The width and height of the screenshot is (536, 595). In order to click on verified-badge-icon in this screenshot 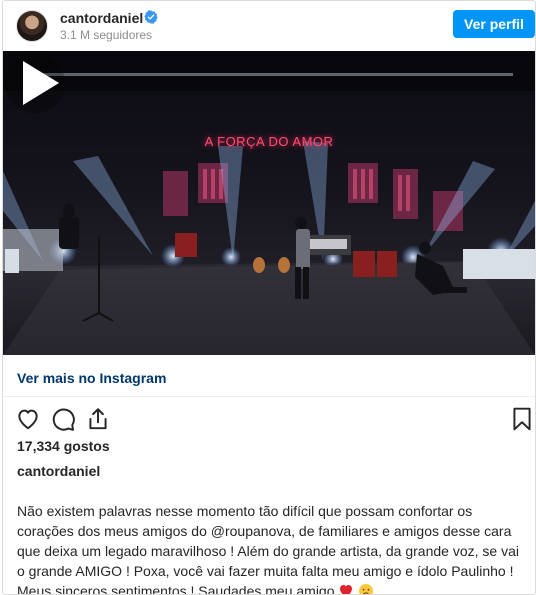, I will do `click(151, 17)`.